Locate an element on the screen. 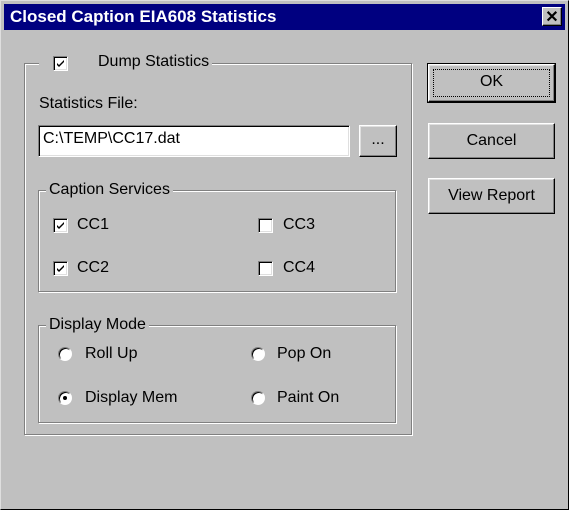 The height and width of the screenshot is (510, 569). caption-services-legend: Caption Services is located at coordinates (109, 190).